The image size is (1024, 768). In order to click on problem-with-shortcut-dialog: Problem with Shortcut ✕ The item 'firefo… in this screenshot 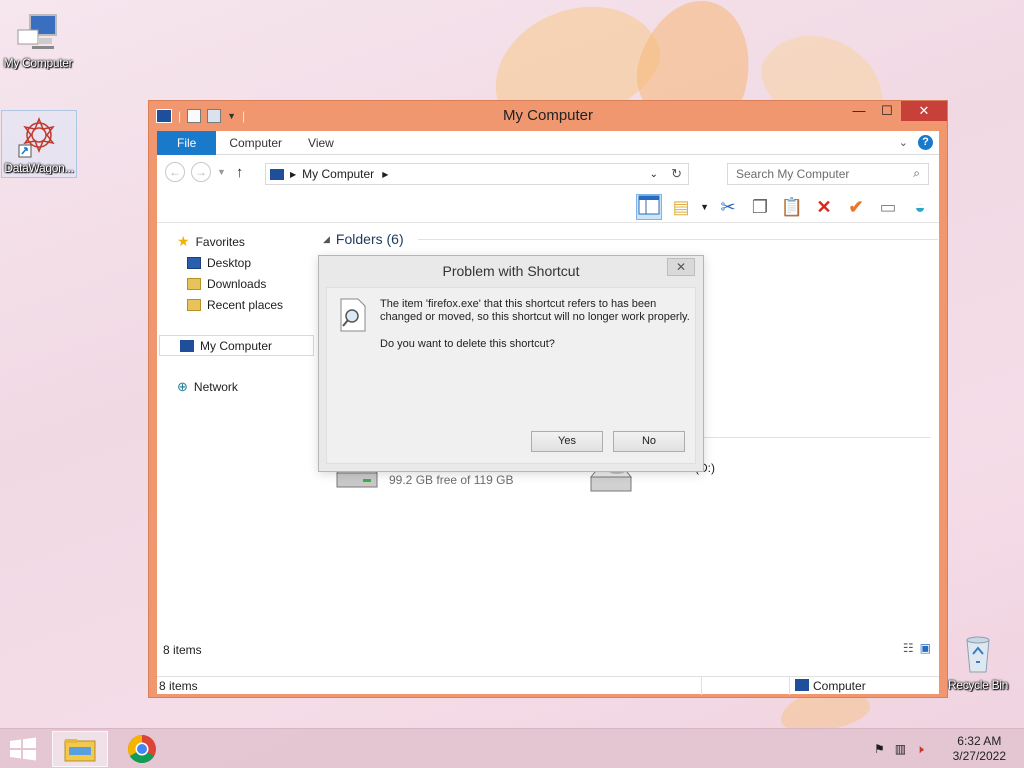, I will do `click(511, 363)`.